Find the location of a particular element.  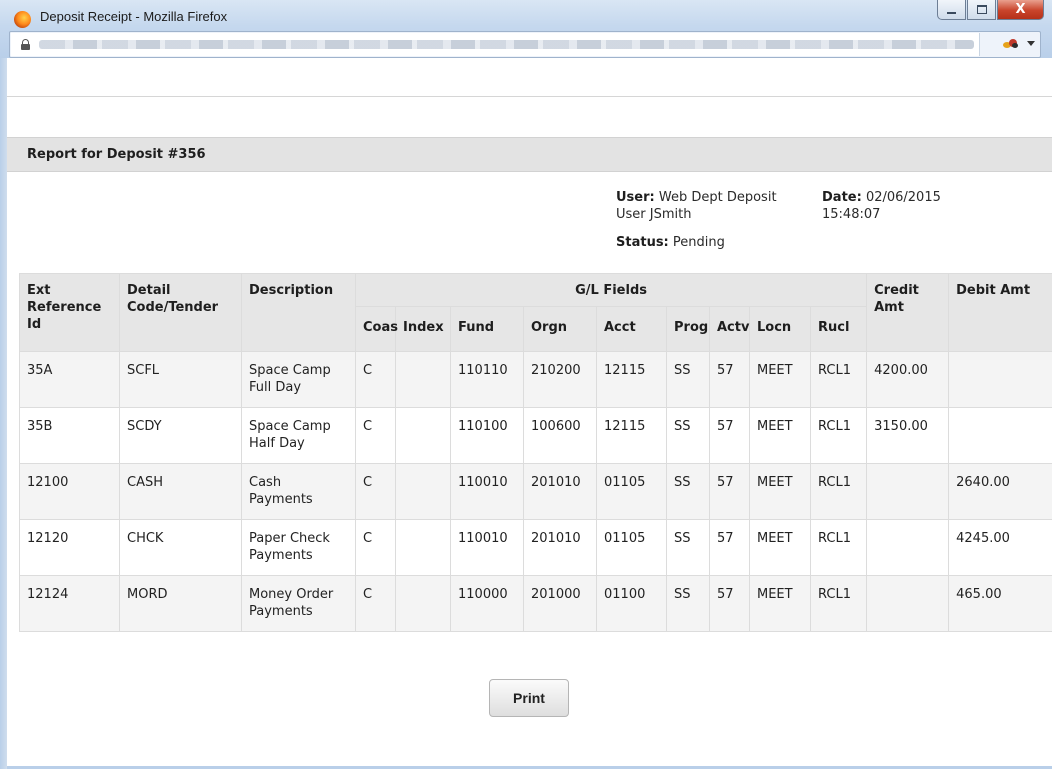

print-button: Print is located at coordinates (529, 698).